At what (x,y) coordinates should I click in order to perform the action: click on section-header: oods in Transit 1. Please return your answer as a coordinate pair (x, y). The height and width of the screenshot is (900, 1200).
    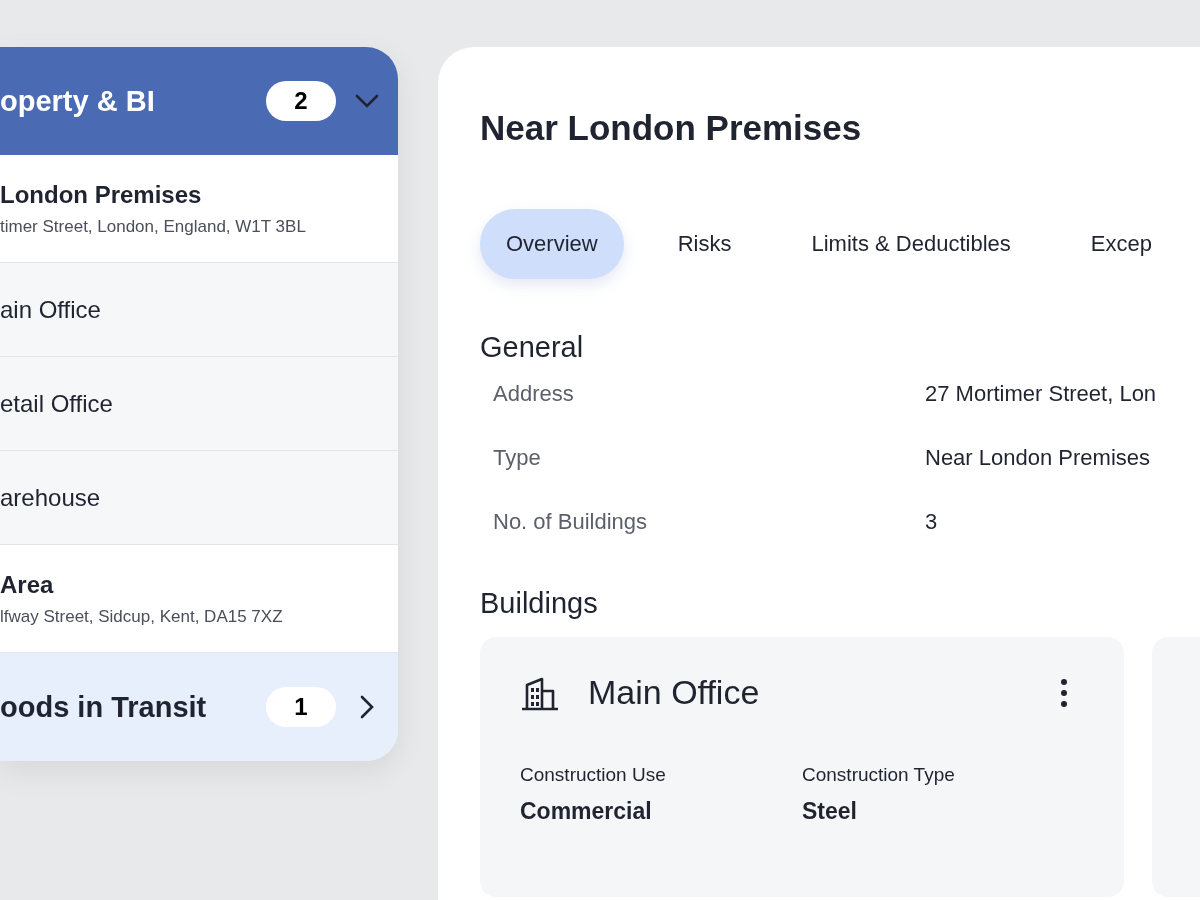
    Looking at the image, I should click on (199, 707).